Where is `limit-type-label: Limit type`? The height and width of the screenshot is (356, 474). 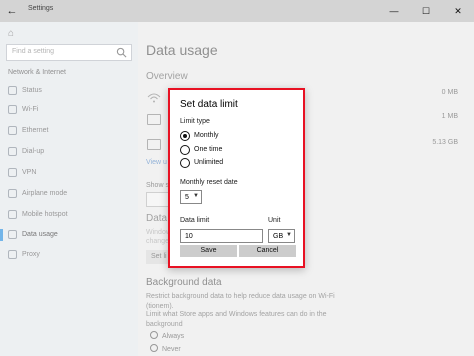 limit-type-label: Limit type is located at coordinates (195, 121).